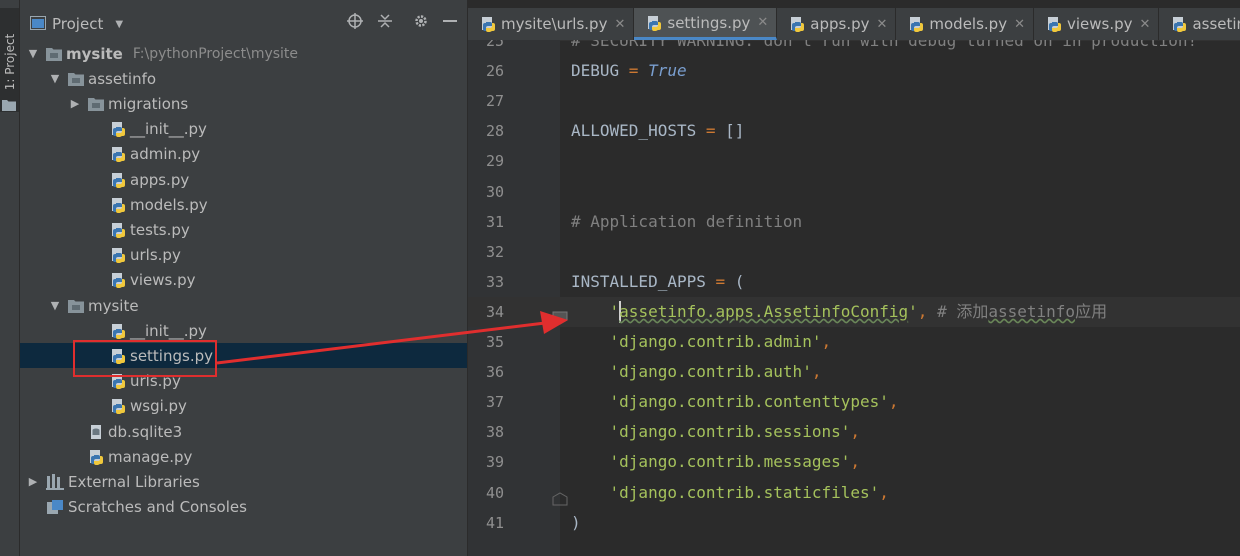  What do you see at coordinates (243, 78) in the screenshot?
I see `tree-item: ▼ assetinfo` at bounding box center [243, 78].